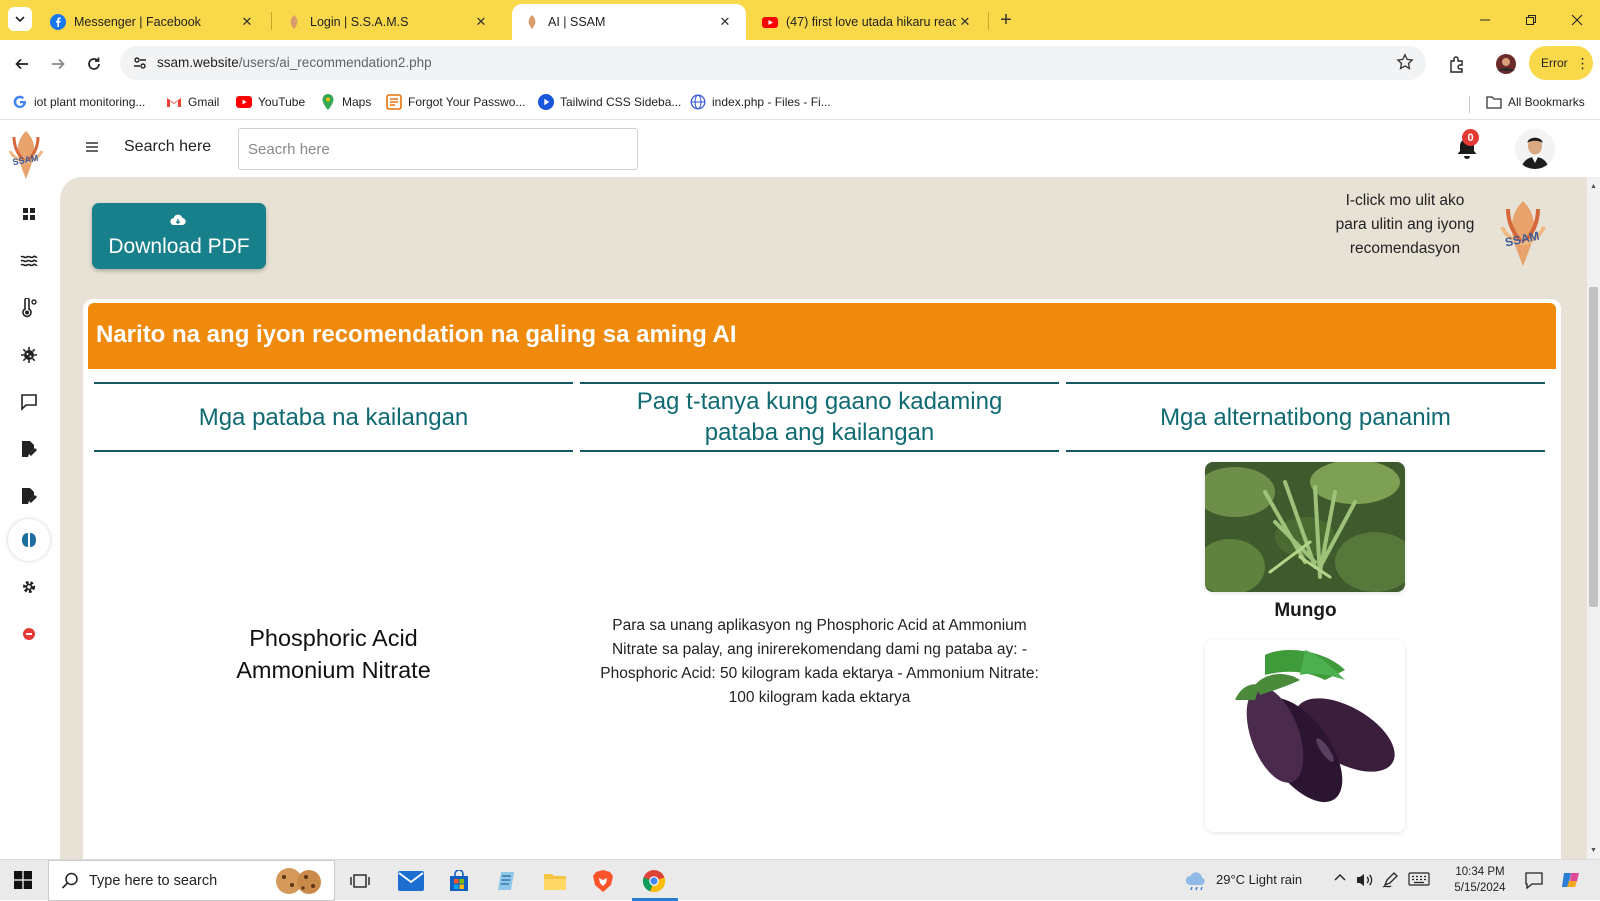 This screenshot has height=901, width=1600. I want to click on site-icon, so click(394, 102).